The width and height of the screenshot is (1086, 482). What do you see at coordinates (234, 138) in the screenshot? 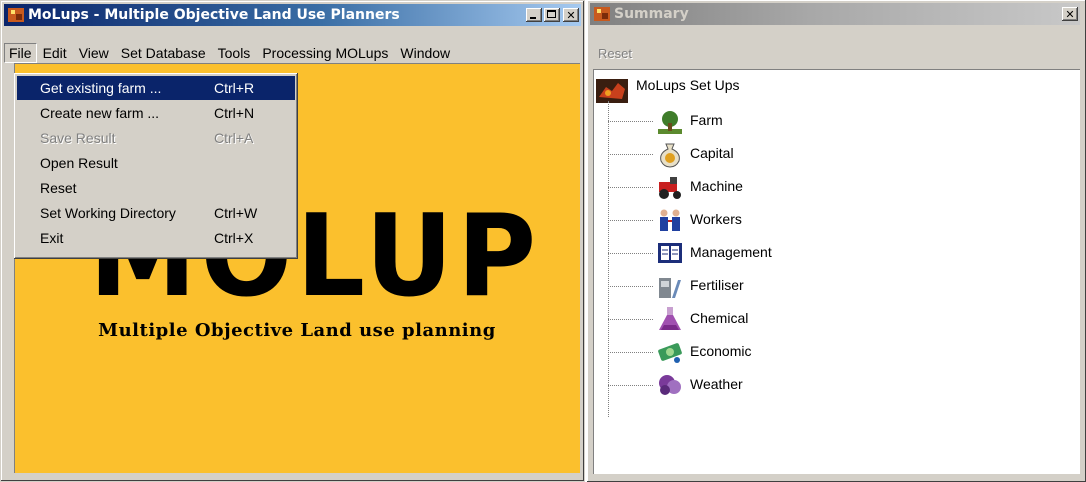
I see `menu-item-shortcut: Ctrl+A` at bounding box center [234, 138].